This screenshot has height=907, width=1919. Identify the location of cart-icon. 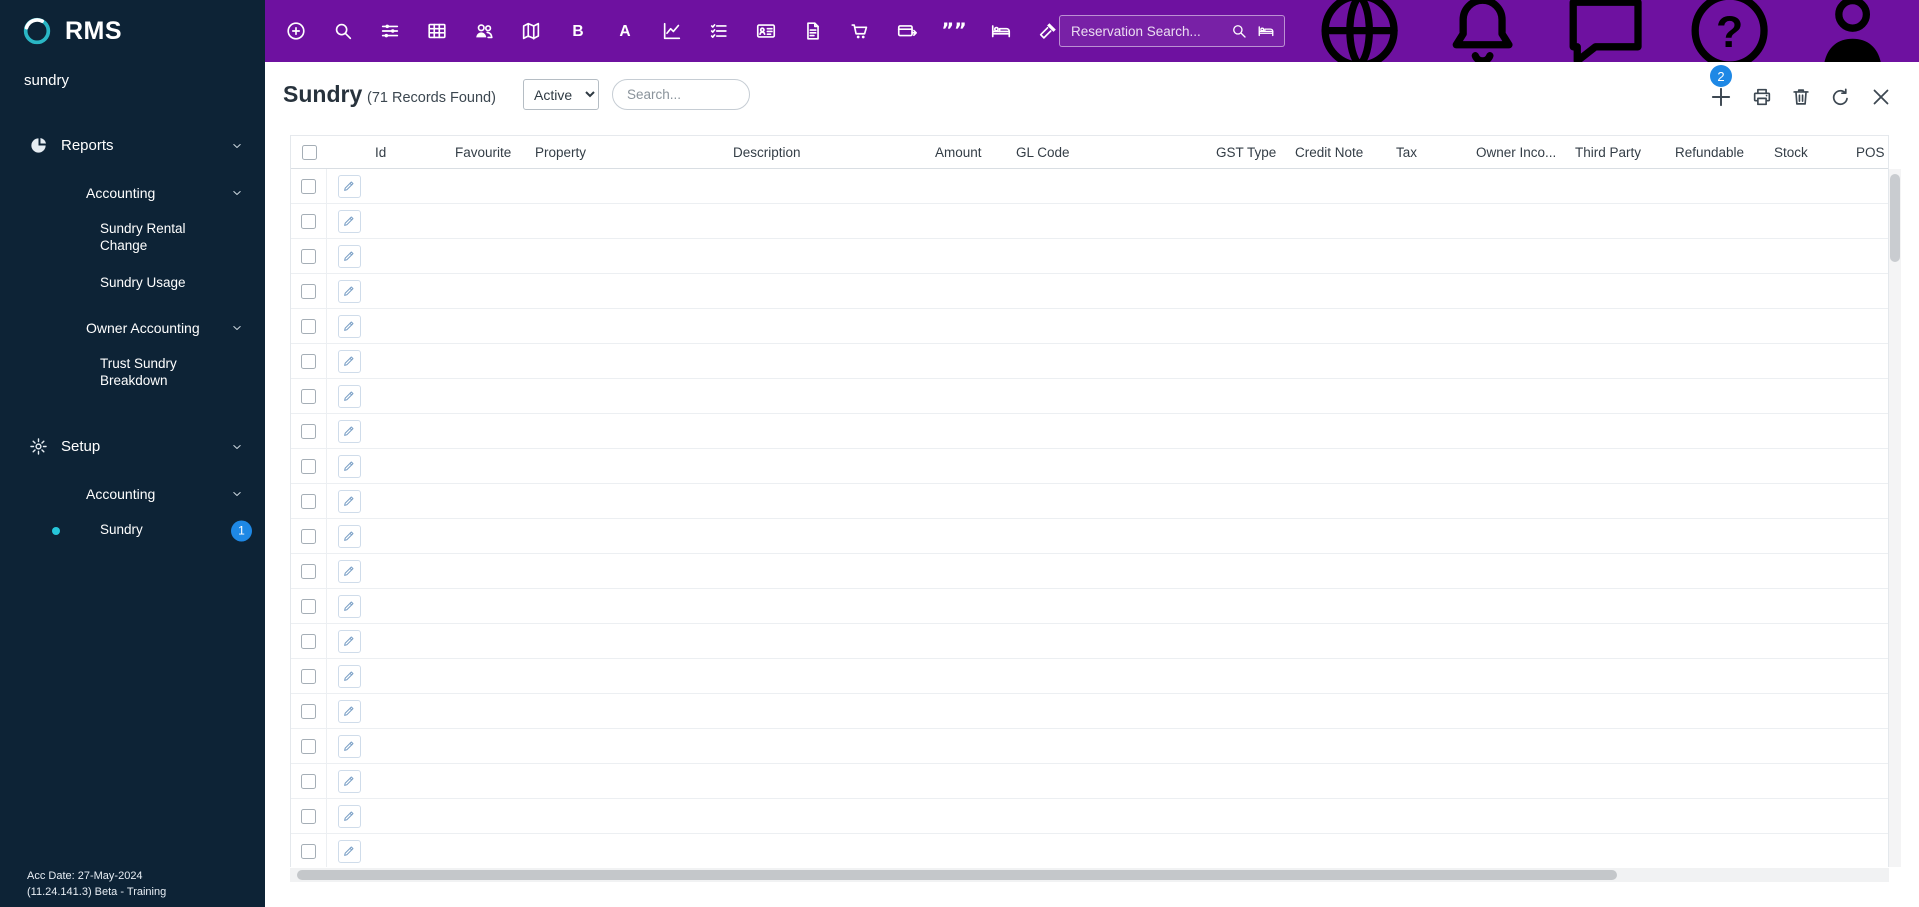
(860, 31).